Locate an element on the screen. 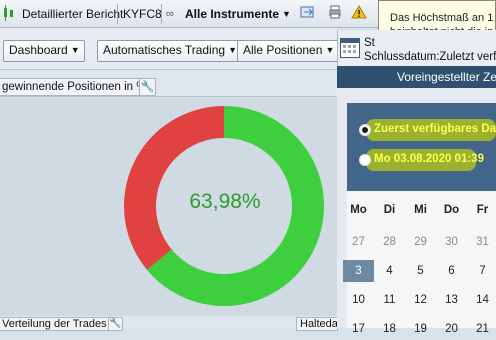  print-icon is located at coordinates (335, 14).